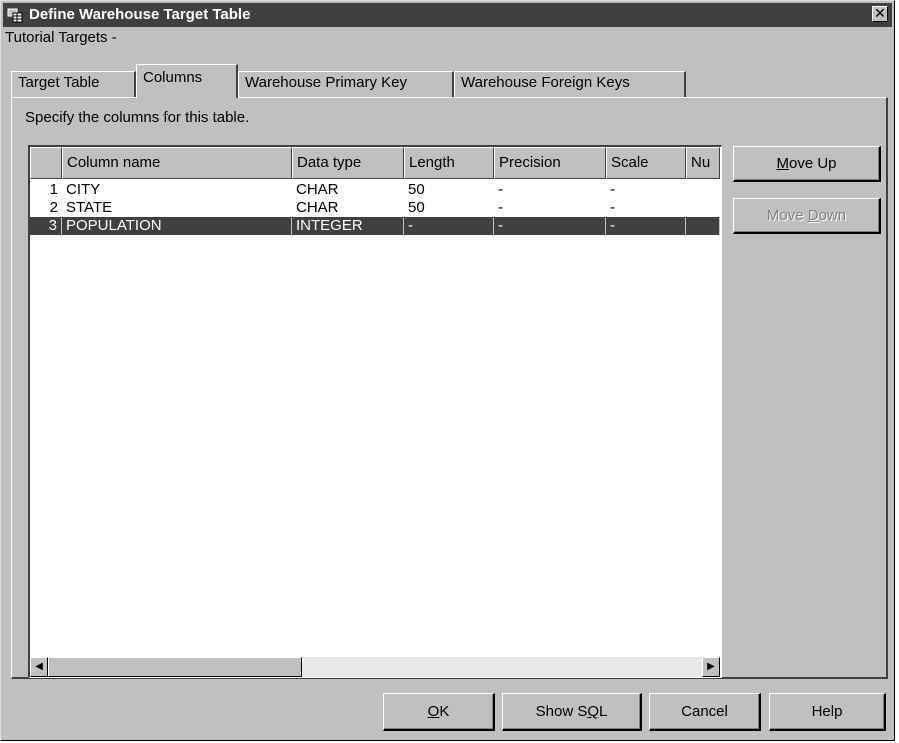 The height and width of the screenshot is (743, 899). What do you see at coordinates (177, 226) in the screenshot?
I see `cell-column-name: POPULATION` at bounding box center [177, 226].